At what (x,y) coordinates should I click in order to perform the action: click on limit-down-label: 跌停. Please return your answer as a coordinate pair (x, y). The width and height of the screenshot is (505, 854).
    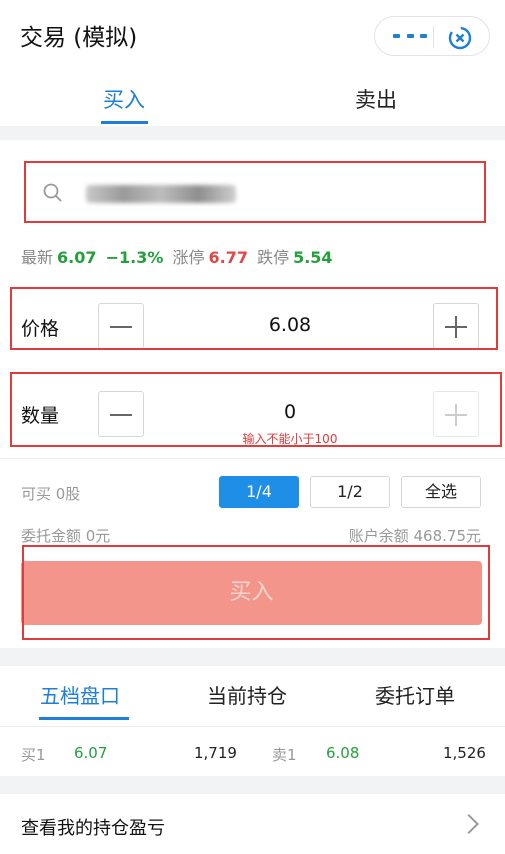
    Looking at the image, I should click on (273, 257).